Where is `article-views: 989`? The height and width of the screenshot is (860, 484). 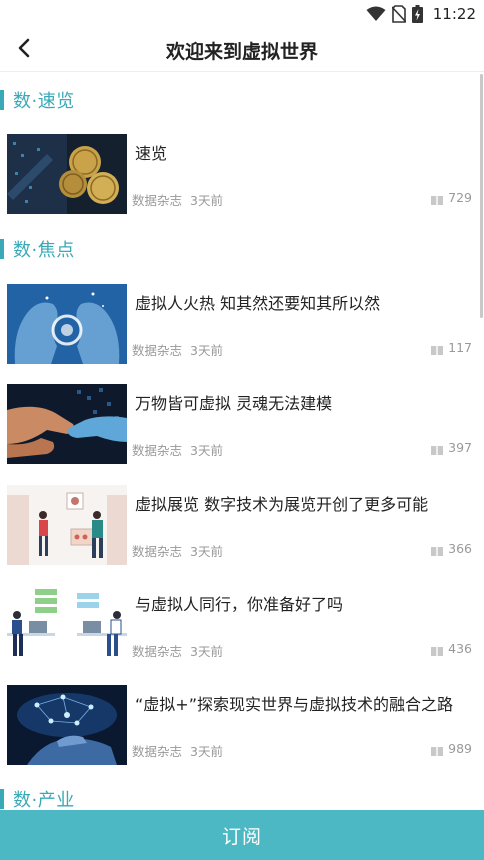
article-views: 989 is located at coordinates (451, 748).